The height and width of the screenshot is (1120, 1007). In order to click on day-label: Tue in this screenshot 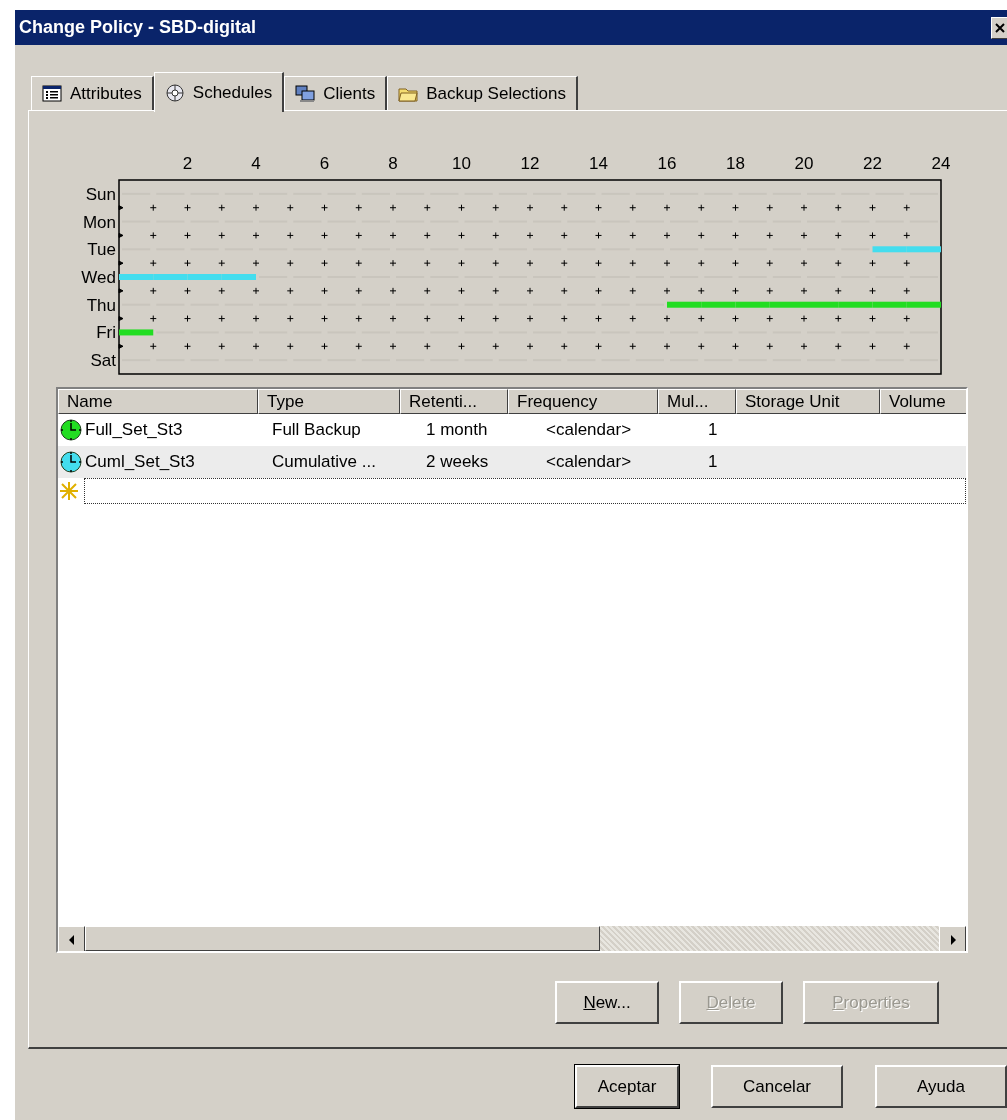, I will do `click(101, 250)`.